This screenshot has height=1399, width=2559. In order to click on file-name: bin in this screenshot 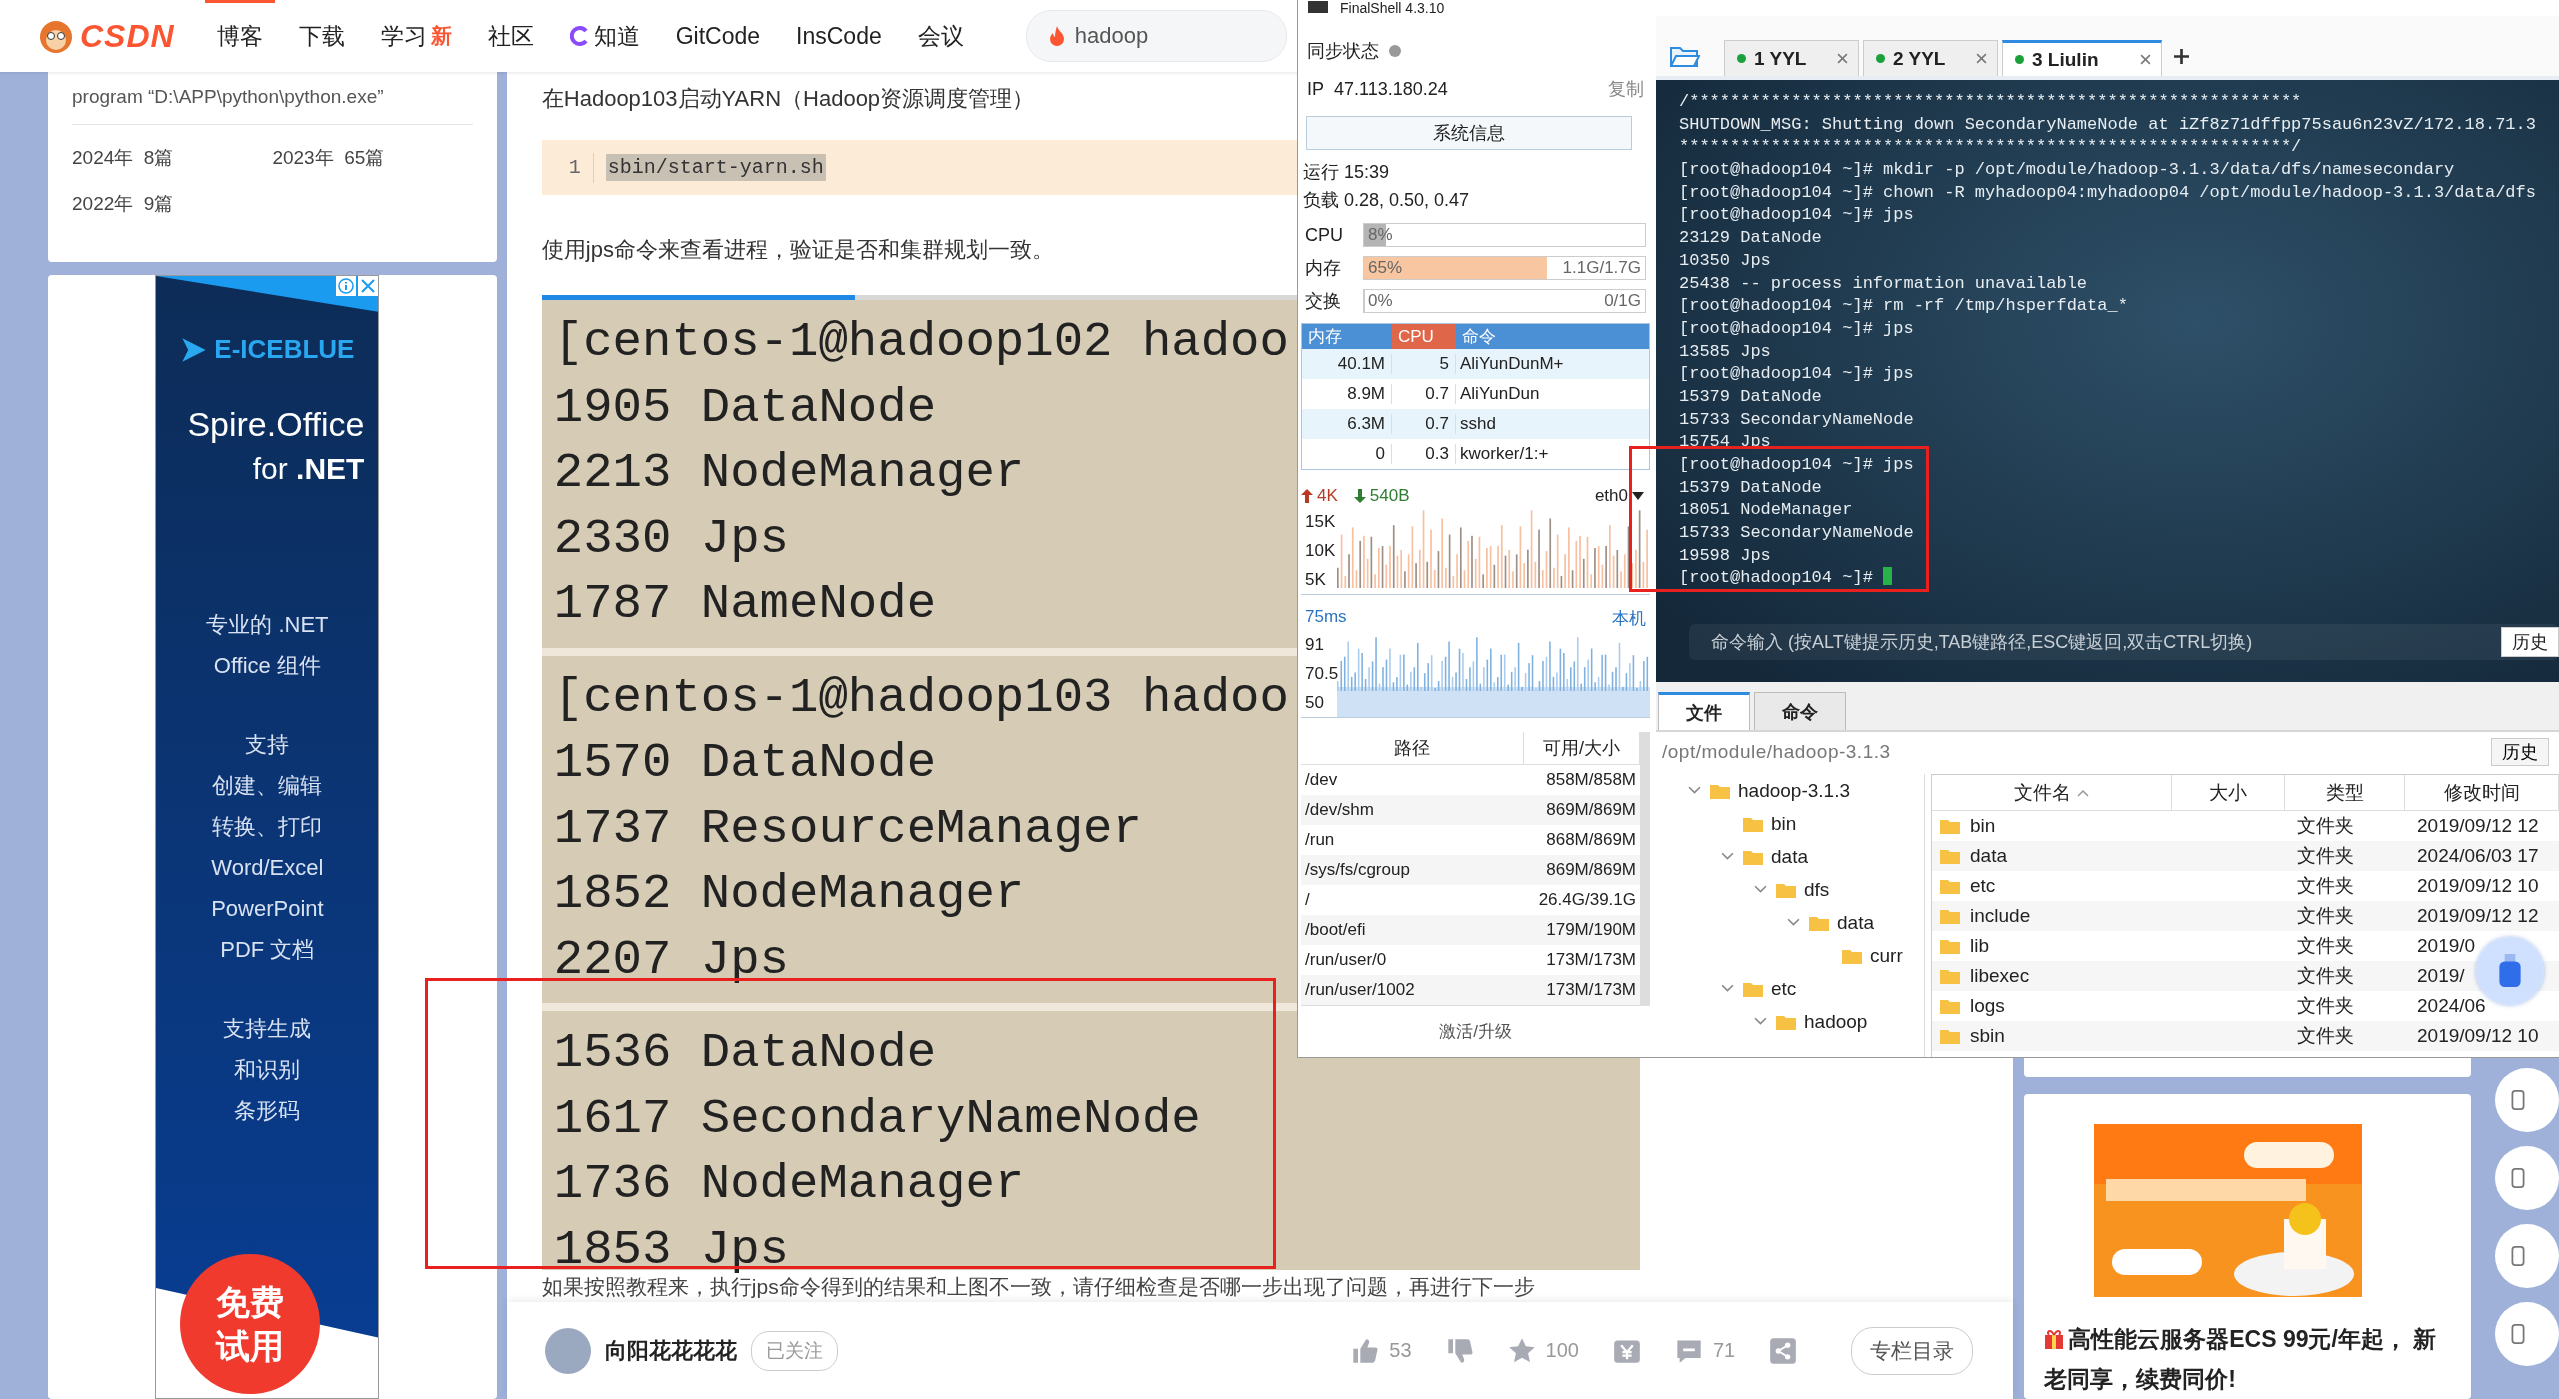, I will do `click(1983, 826)`.